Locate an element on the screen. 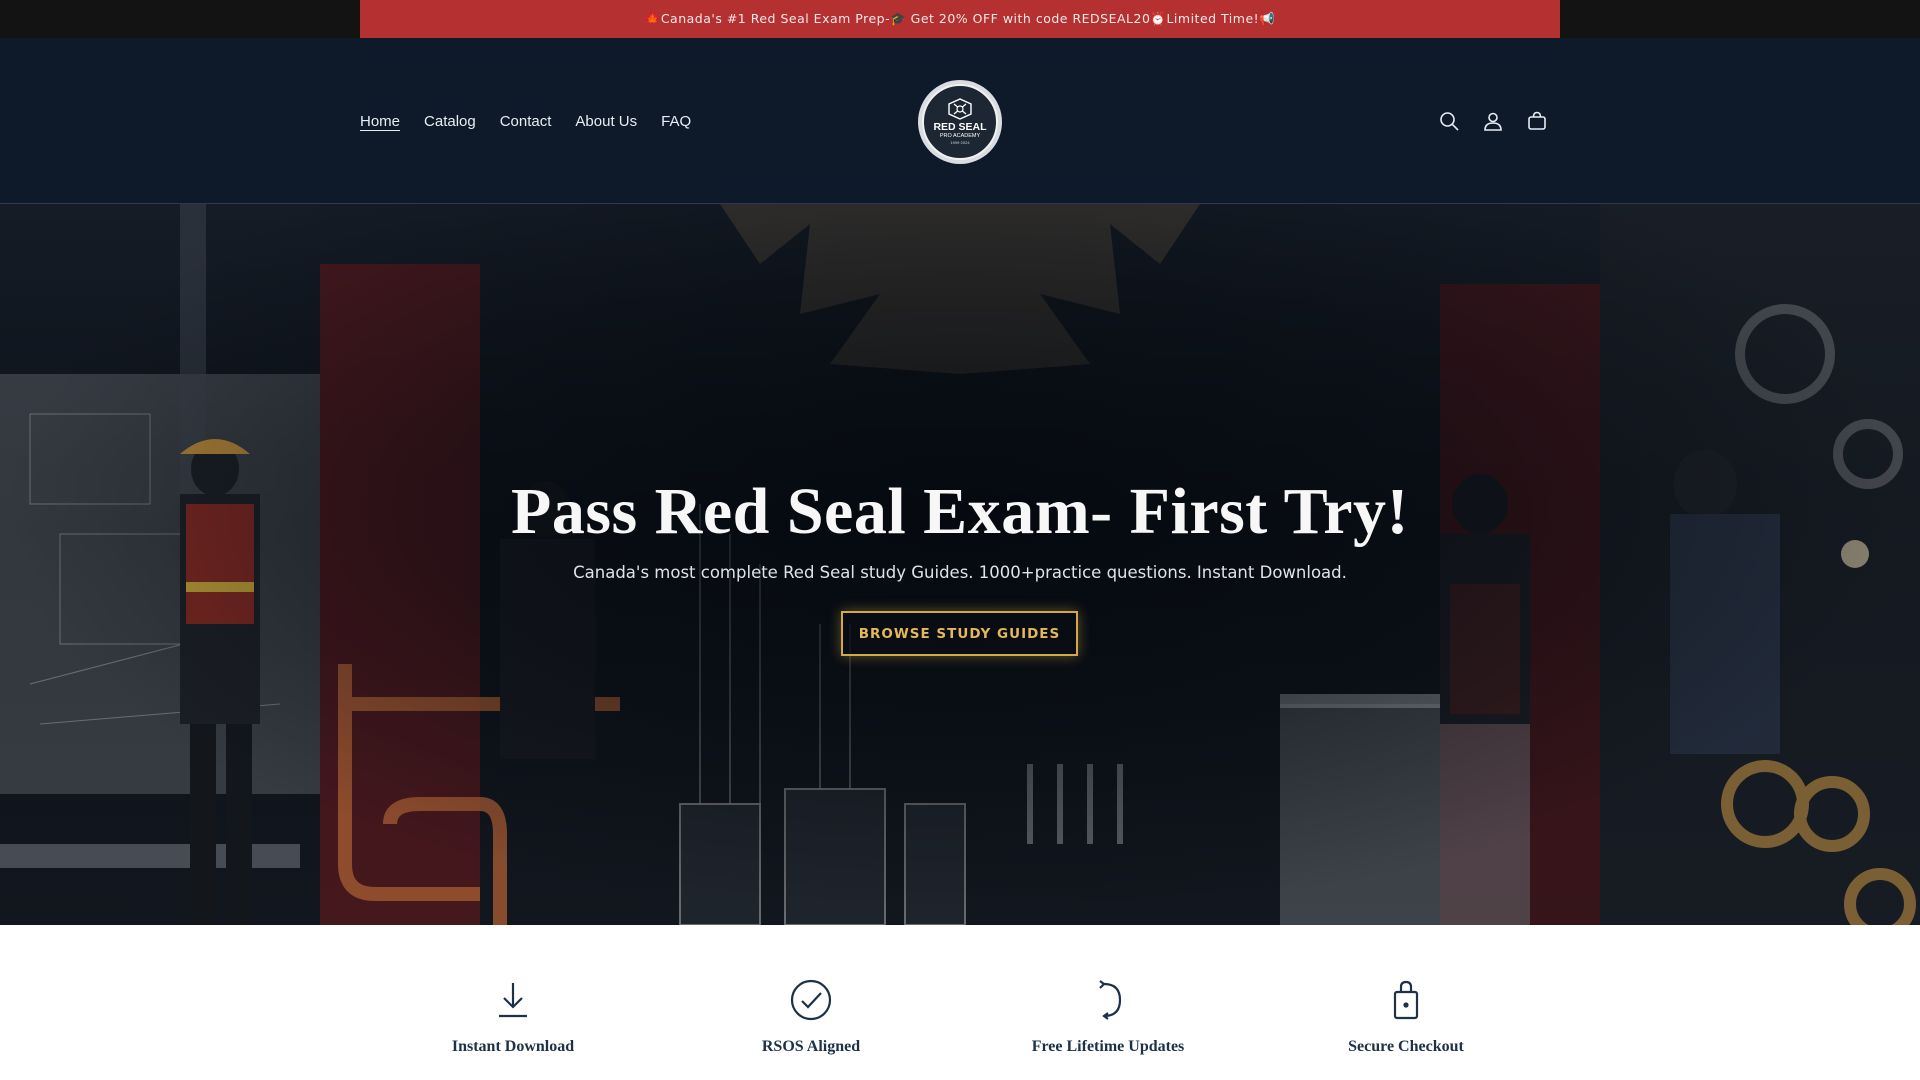  lock-icon is located at coordinates (1406, 1000).